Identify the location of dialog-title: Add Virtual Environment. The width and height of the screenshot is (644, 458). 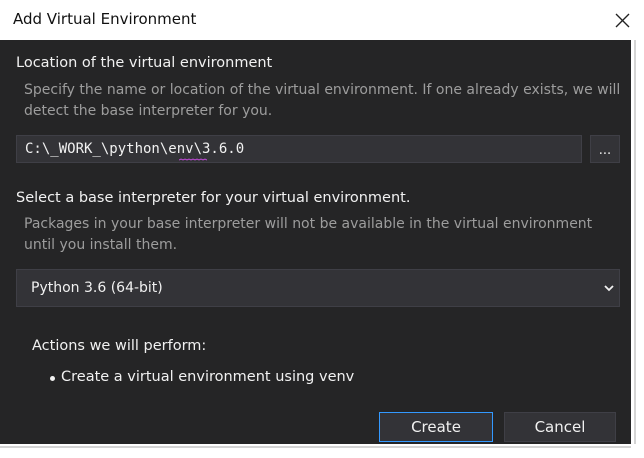
(105, 19).